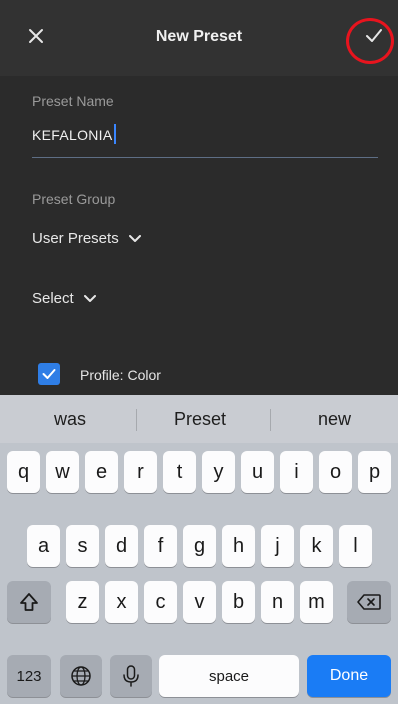  I want to click on key-a: a, so click(43, 546).